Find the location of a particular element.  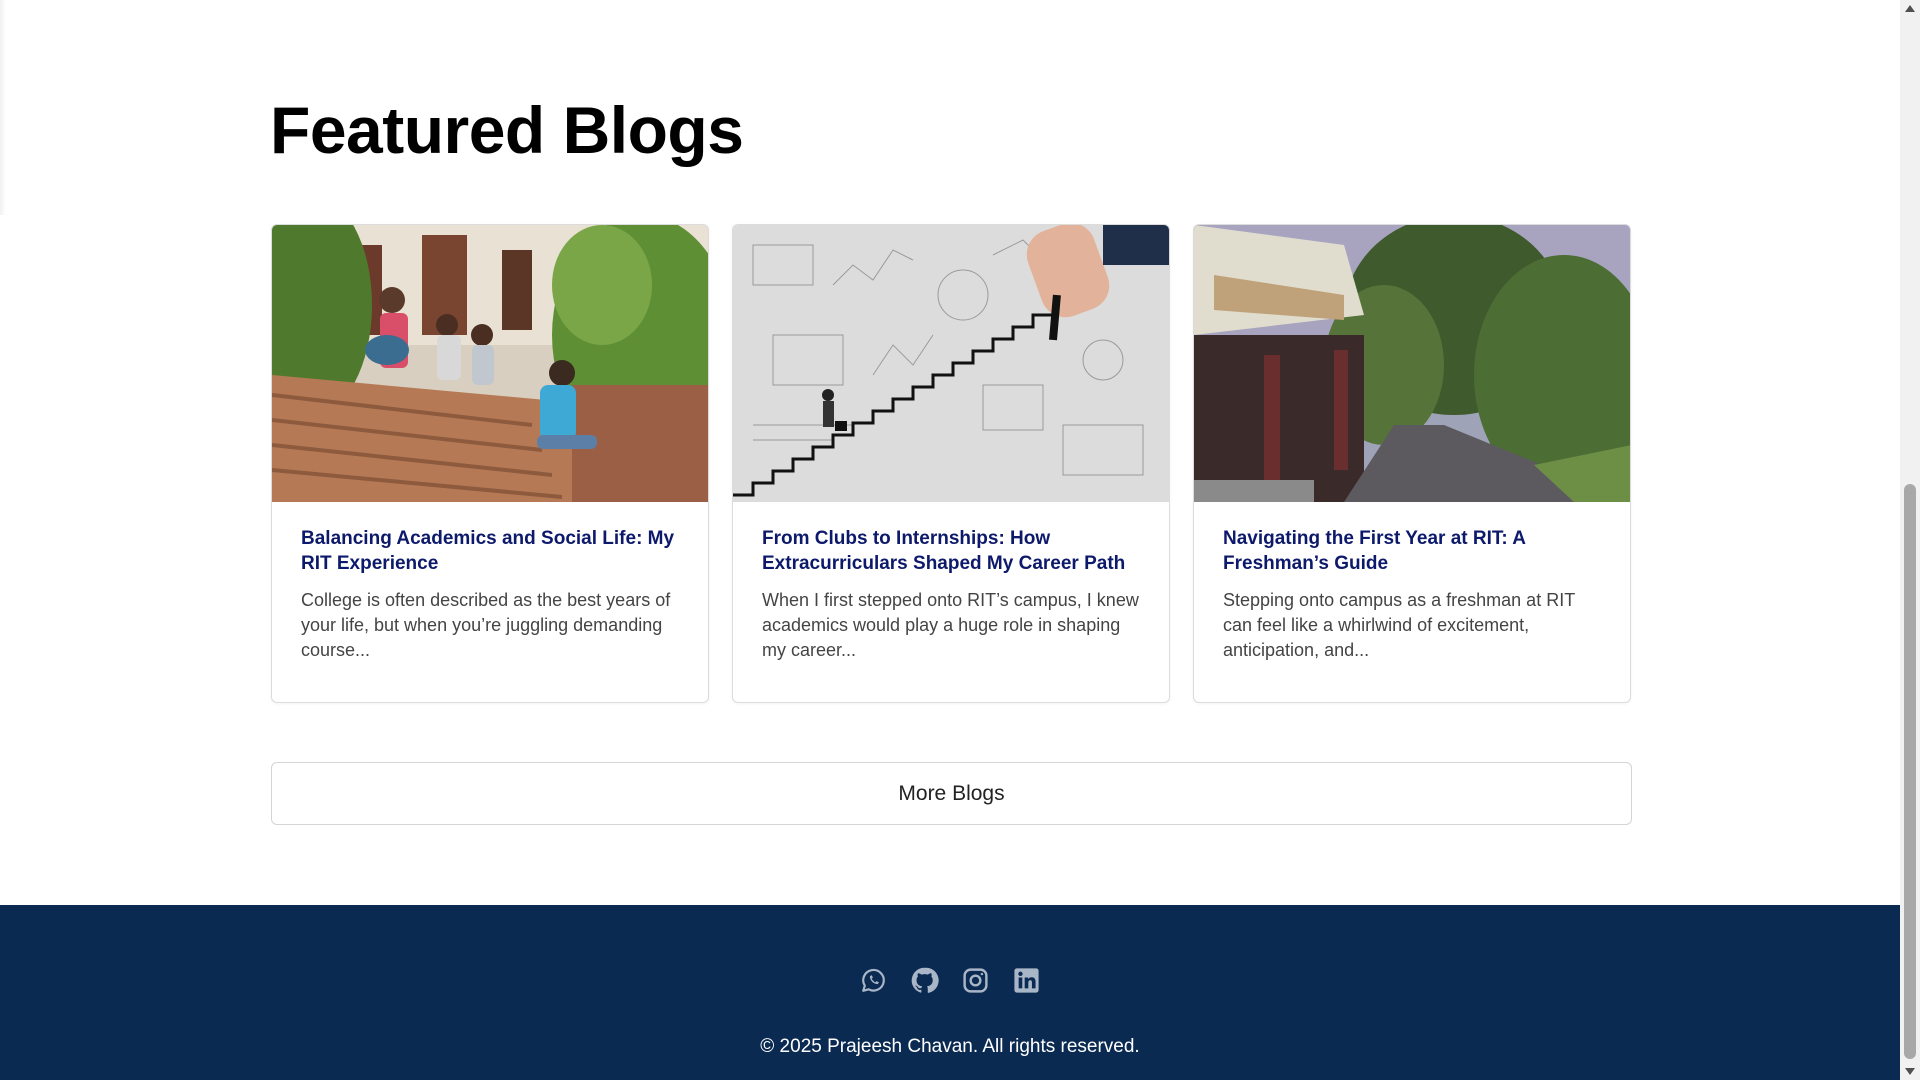

whatsapp-icon is located at coordinates (873, 980).